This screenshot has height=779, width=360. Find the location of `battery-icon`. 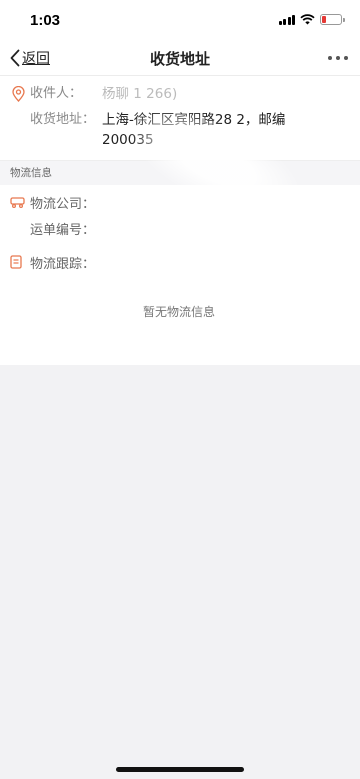

battery-icon is located at coordinates (332, 19).